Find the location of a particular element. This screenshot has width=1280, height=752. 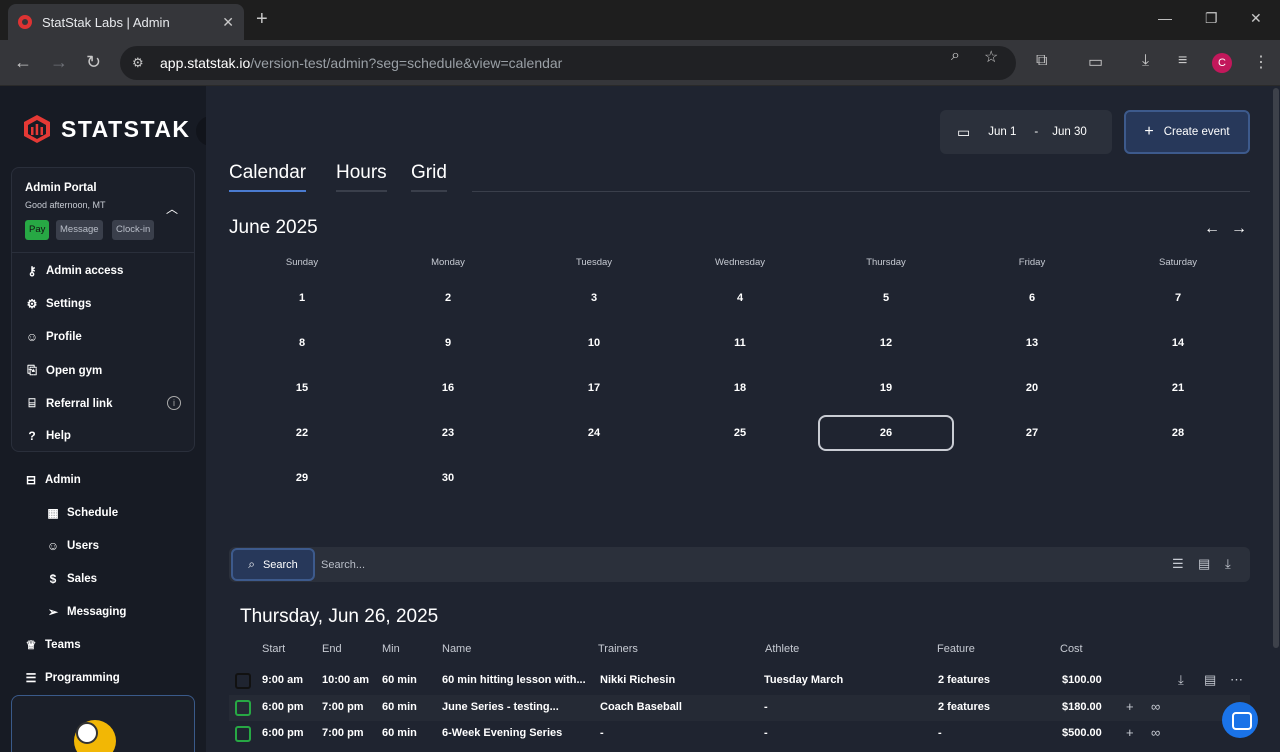

site-settings-icon: ⚙ is located at coordinates (140, 63).